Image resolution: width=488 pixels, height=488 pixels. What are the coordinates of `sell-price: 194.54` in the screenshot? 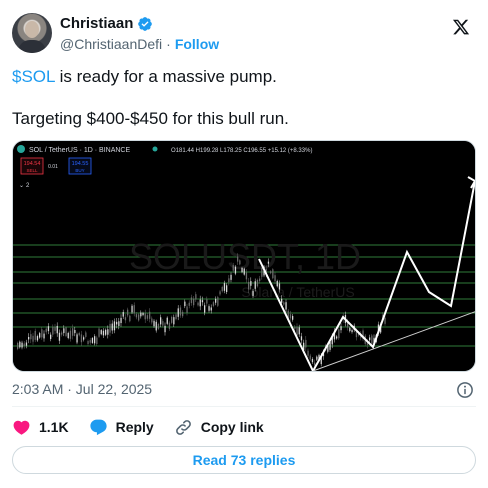 It's located at (32, 164).